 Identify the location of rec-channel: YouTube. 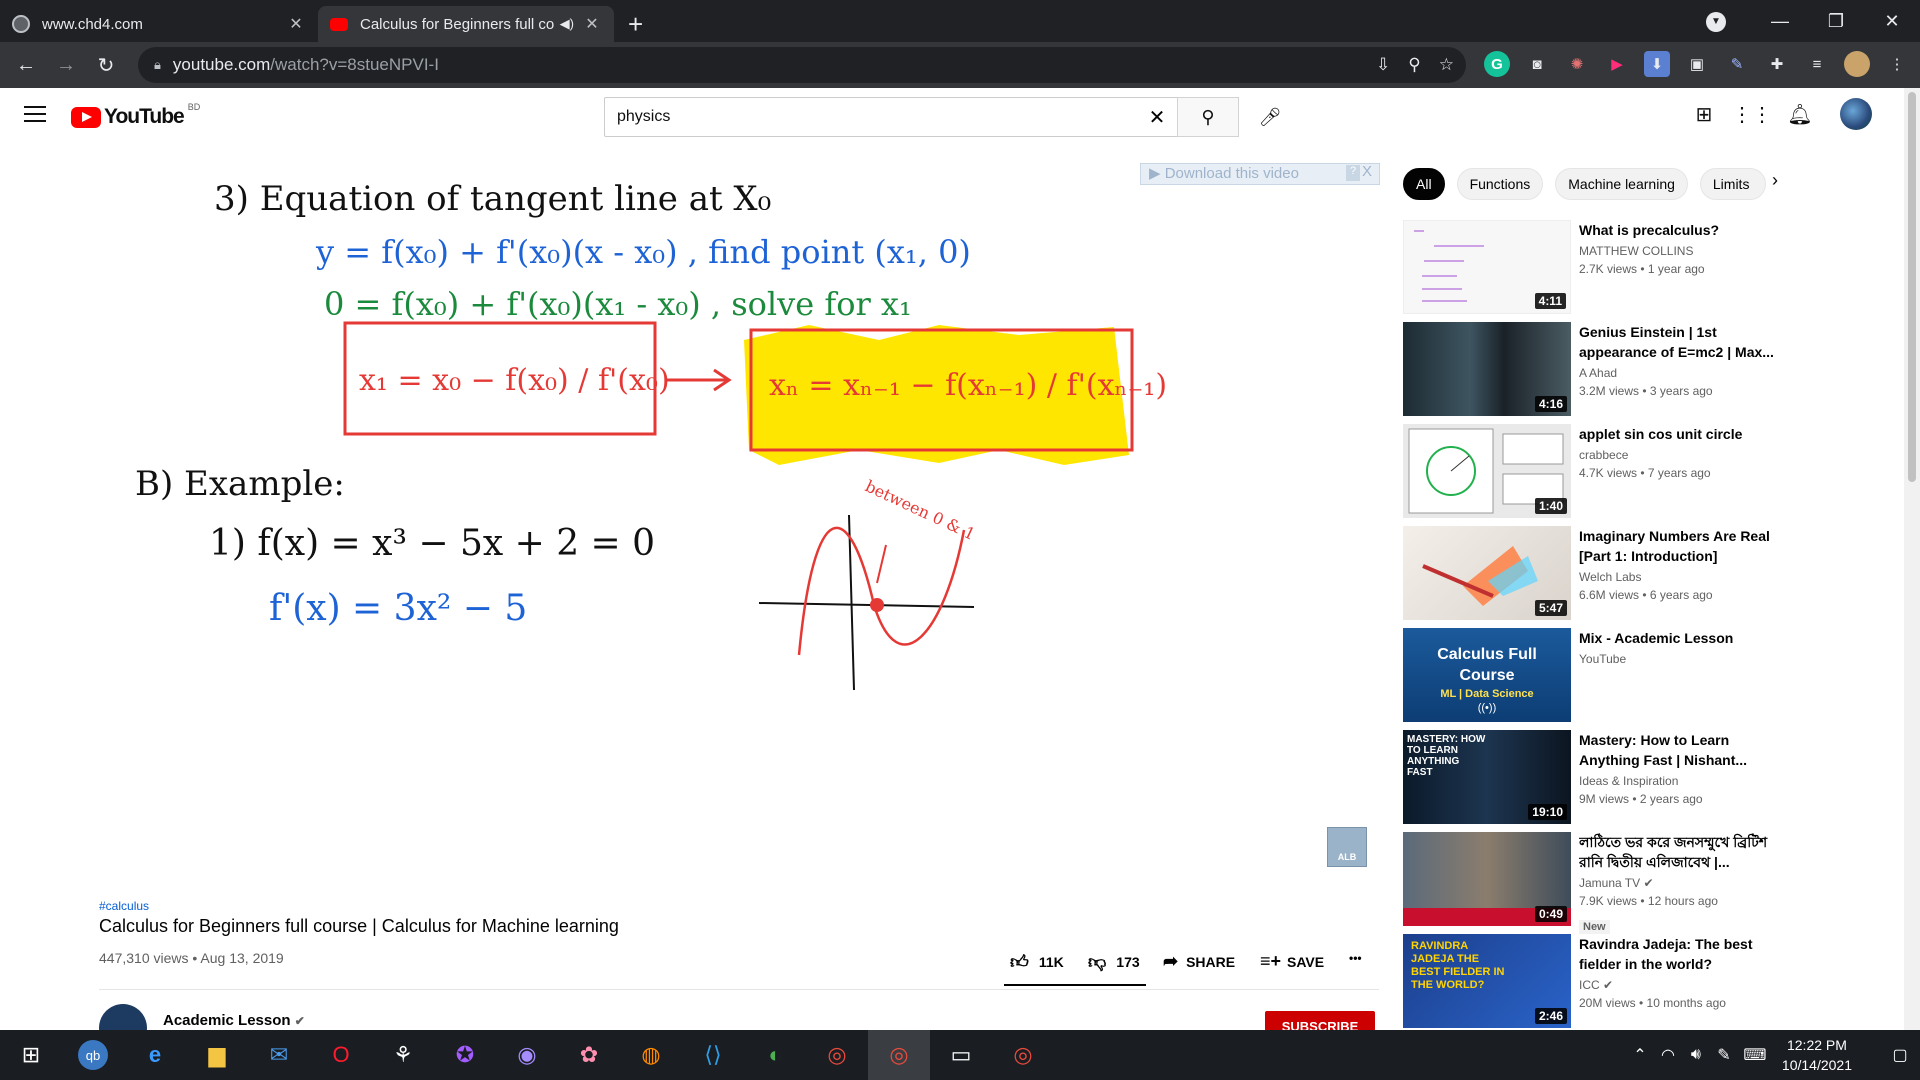
(1602, 659).